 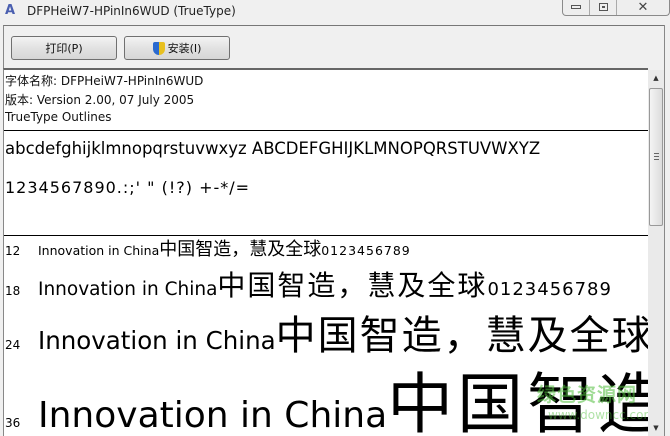 What do you see at coordinates (656, 78) in the screenshot?
I see `scroll-up-arrow-icon: ▲` at bounding box center [656, 78].